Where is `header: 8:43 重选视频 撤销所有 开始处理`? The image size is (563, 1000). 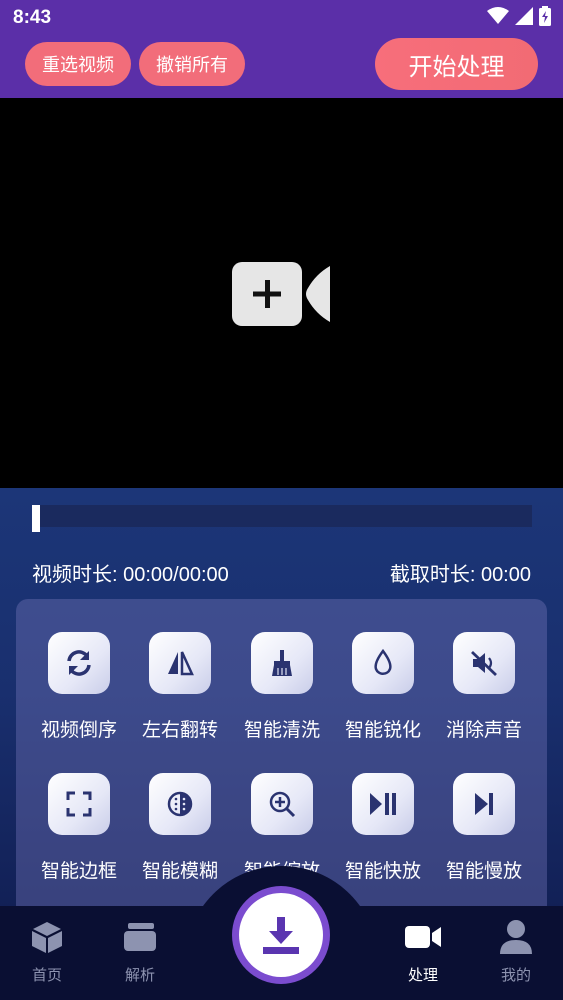 header: 8:43 重选视频 撤销所有 开始处理 is located at coordinates (281, 49).